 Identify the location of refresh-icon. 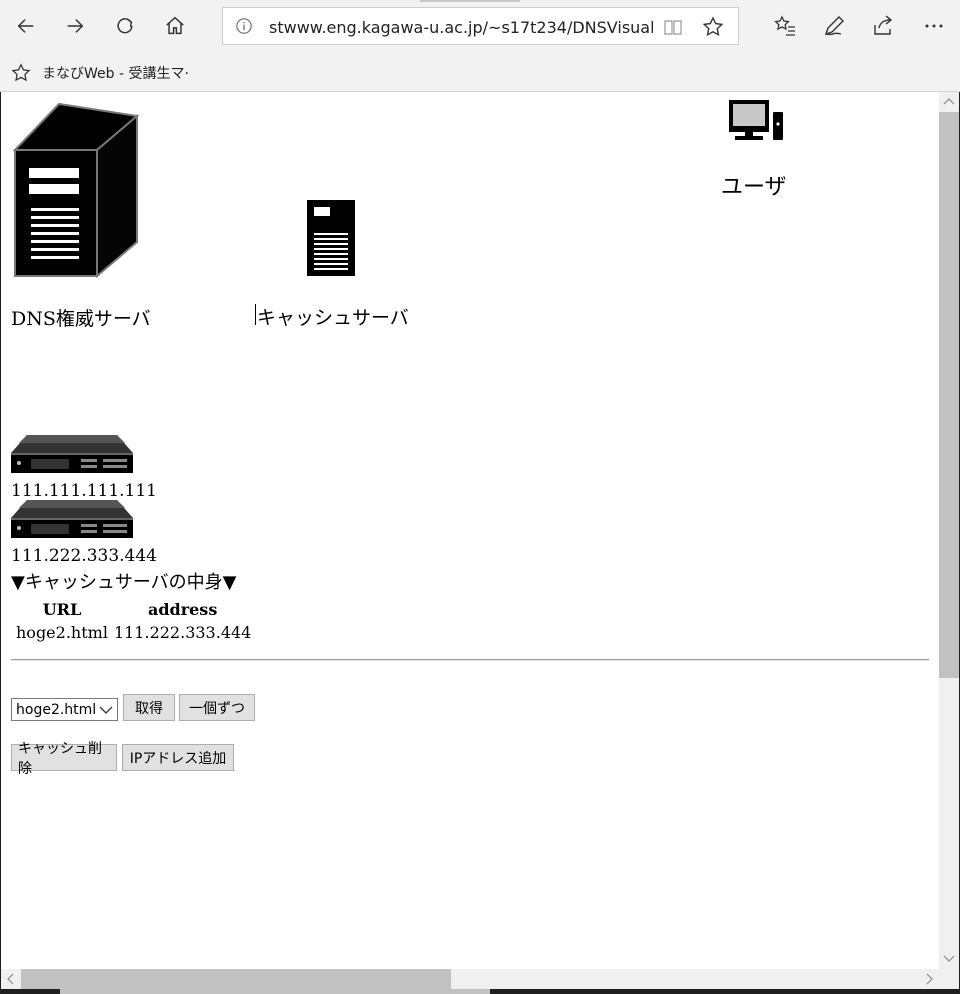
(125, 26).